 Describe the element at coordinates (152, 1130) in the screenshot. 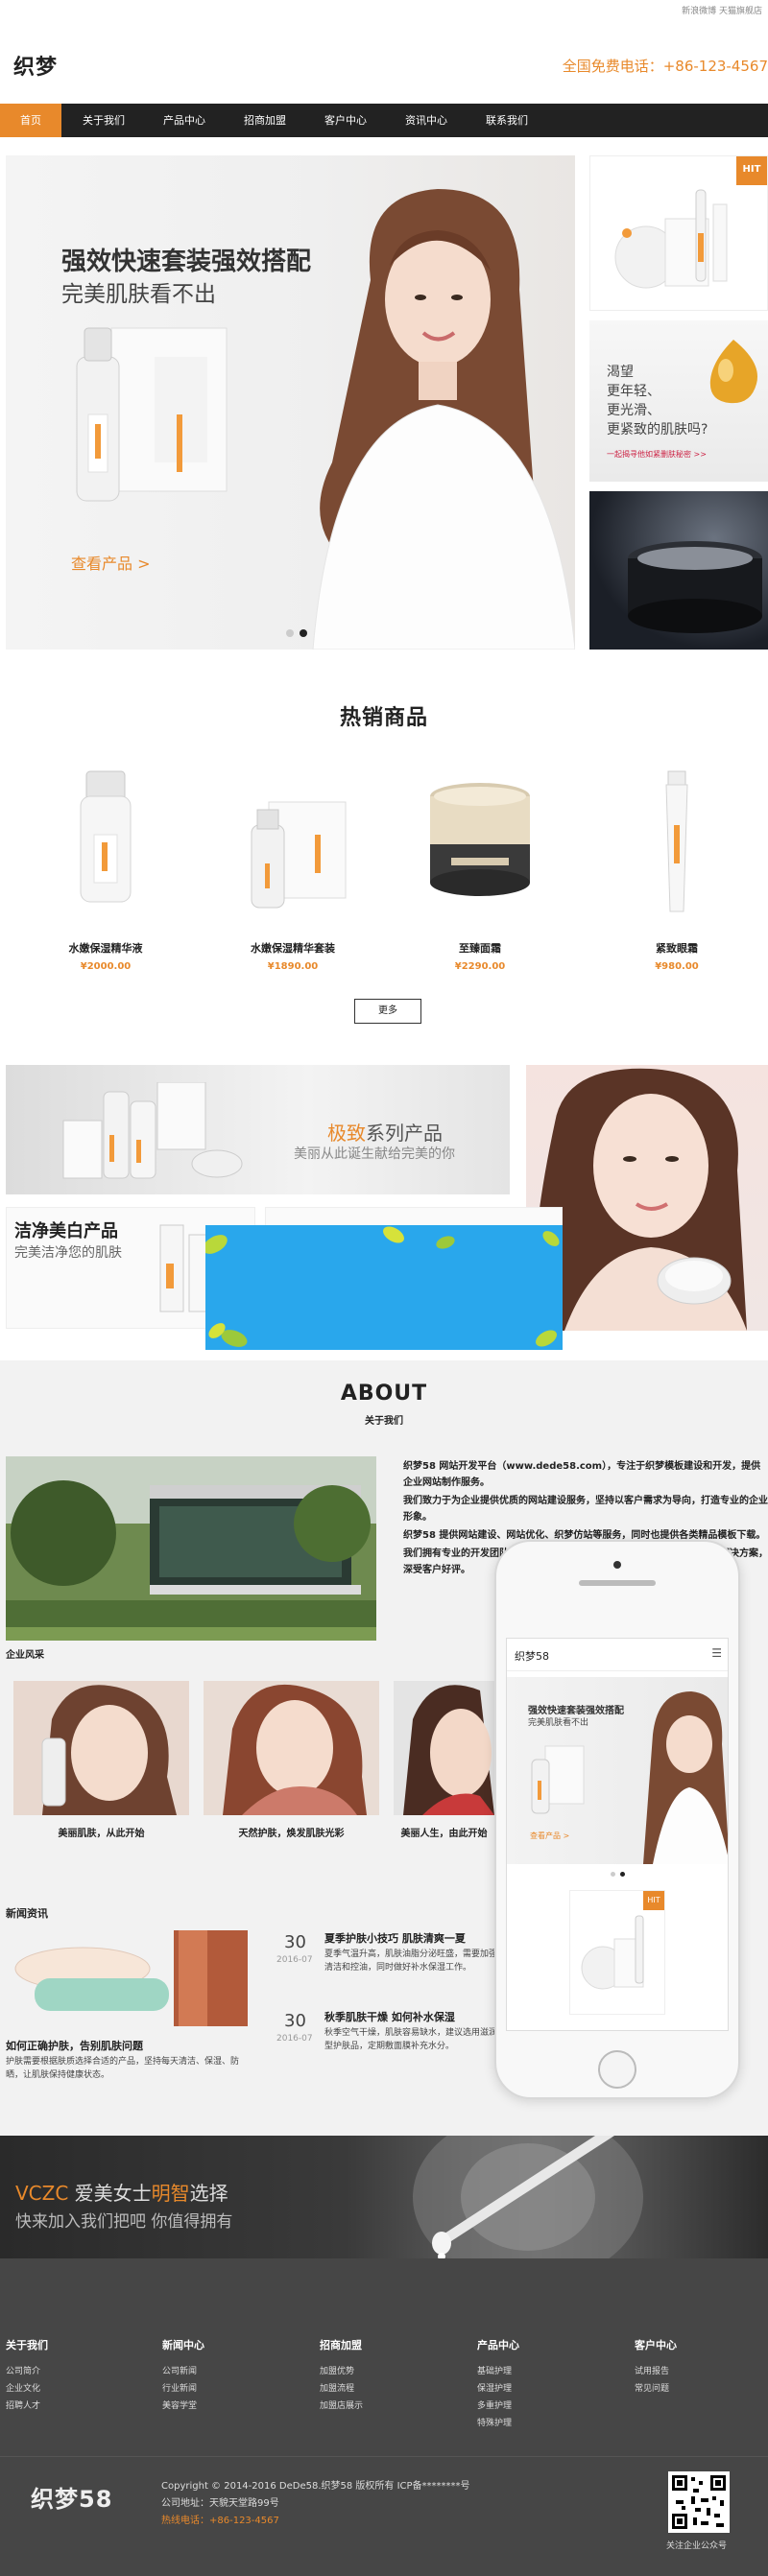

I see `series-products-image` at that location.